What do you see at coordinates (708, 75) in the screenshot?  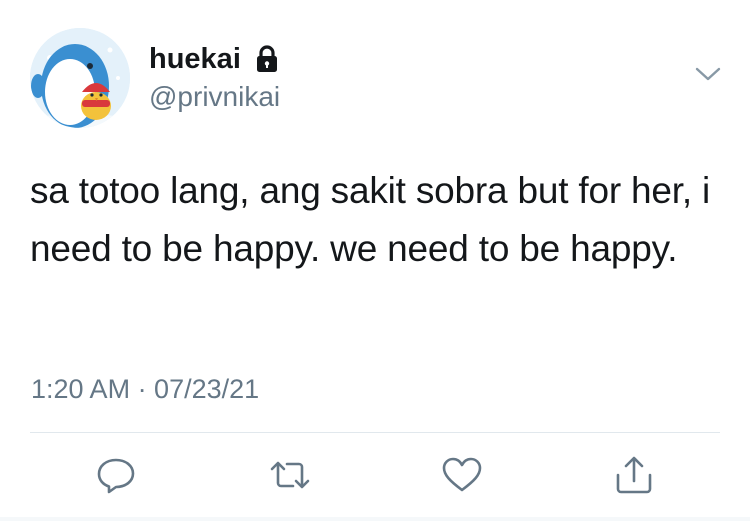 I see `chevron-down-icon` at bounding box center [708, 75].